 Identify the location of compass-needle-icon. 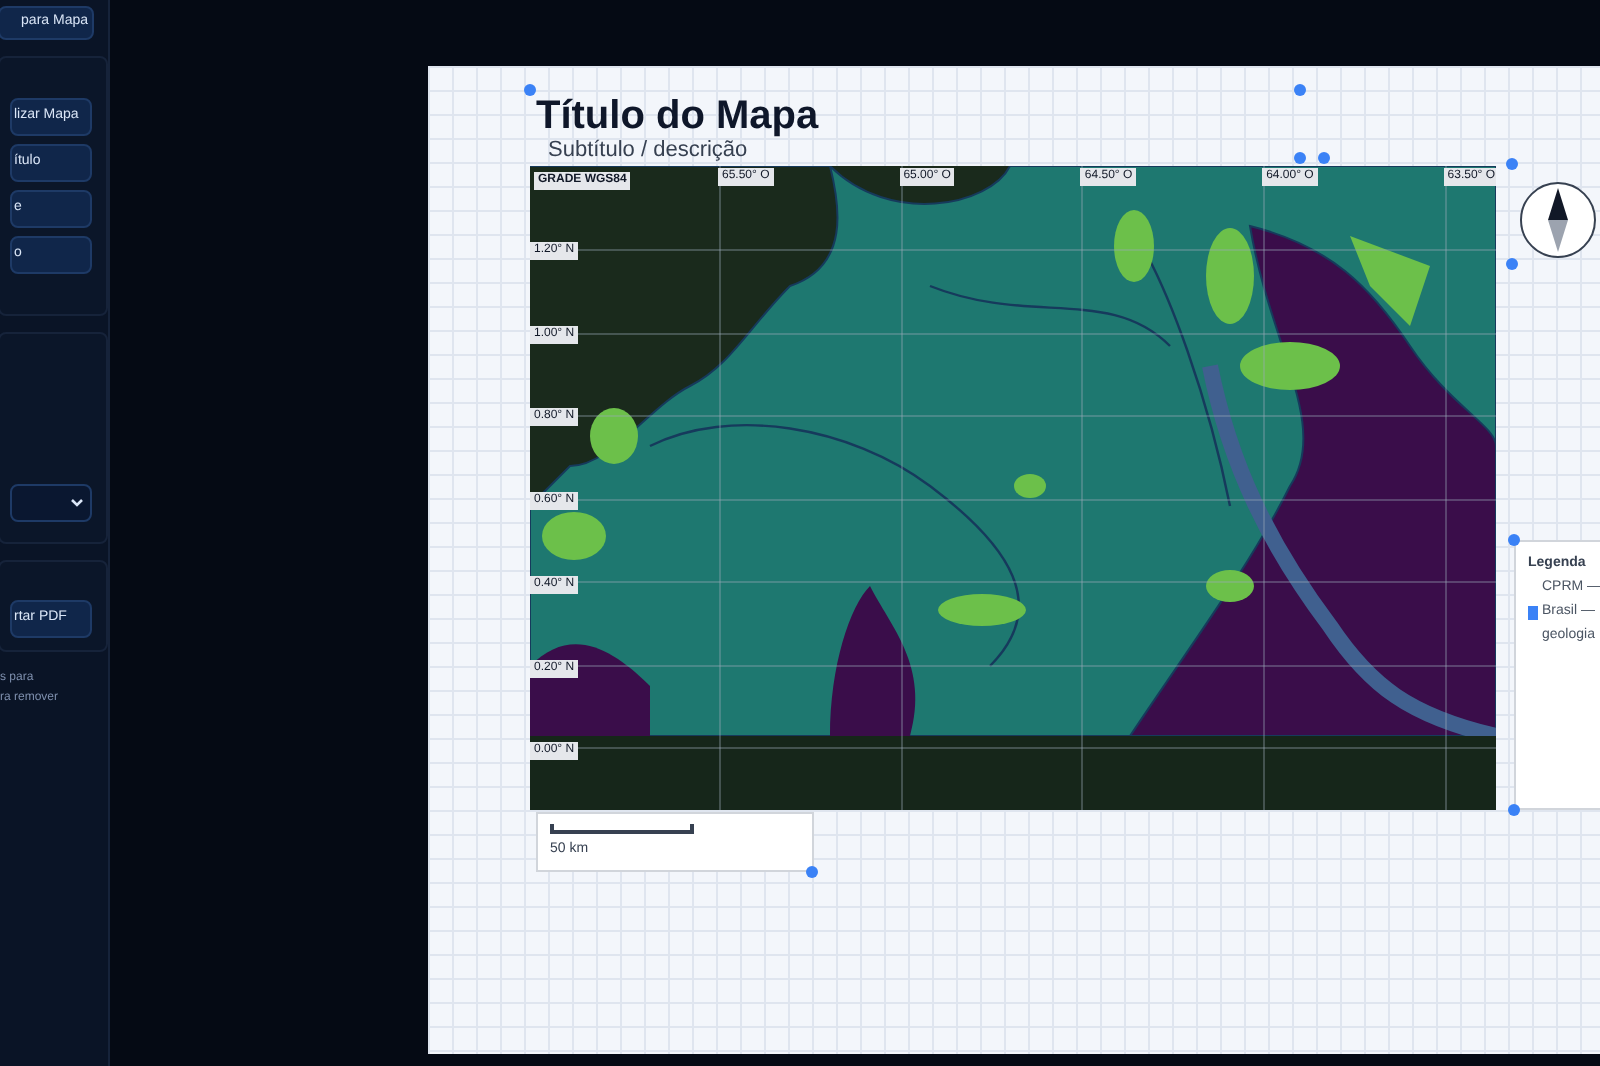
(1558, 220).